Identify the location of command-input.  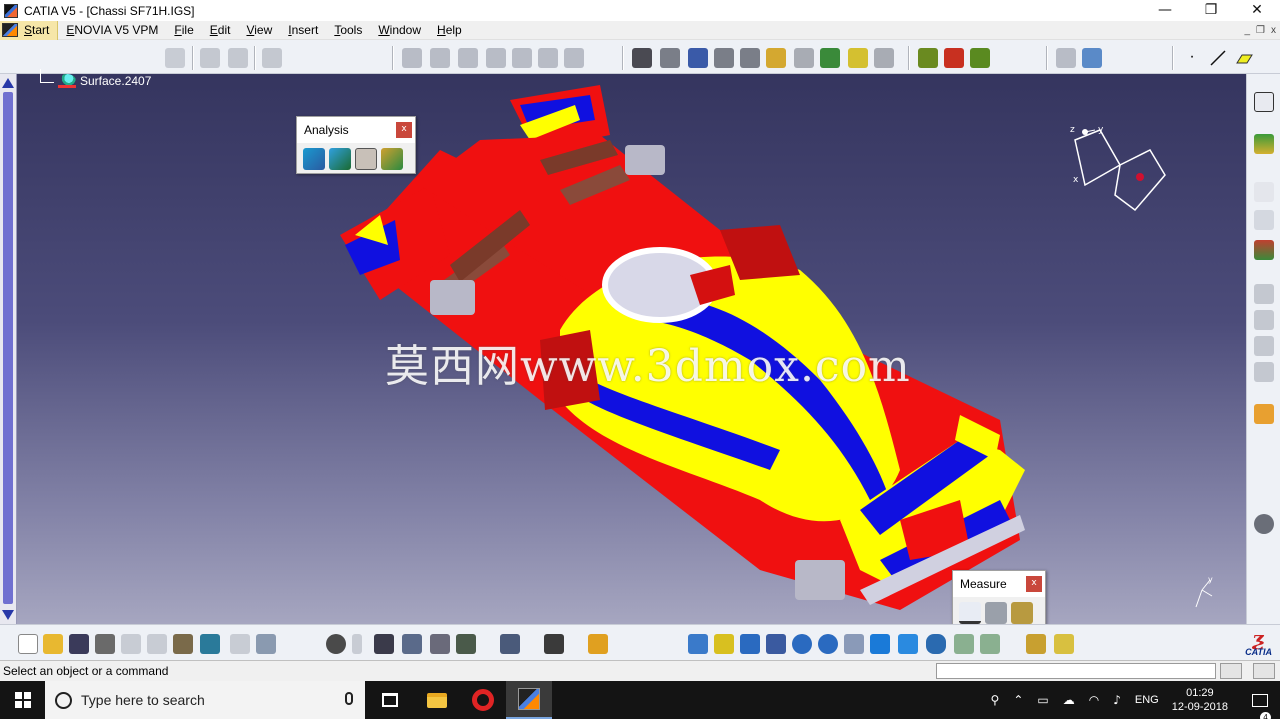
(1076, 671).